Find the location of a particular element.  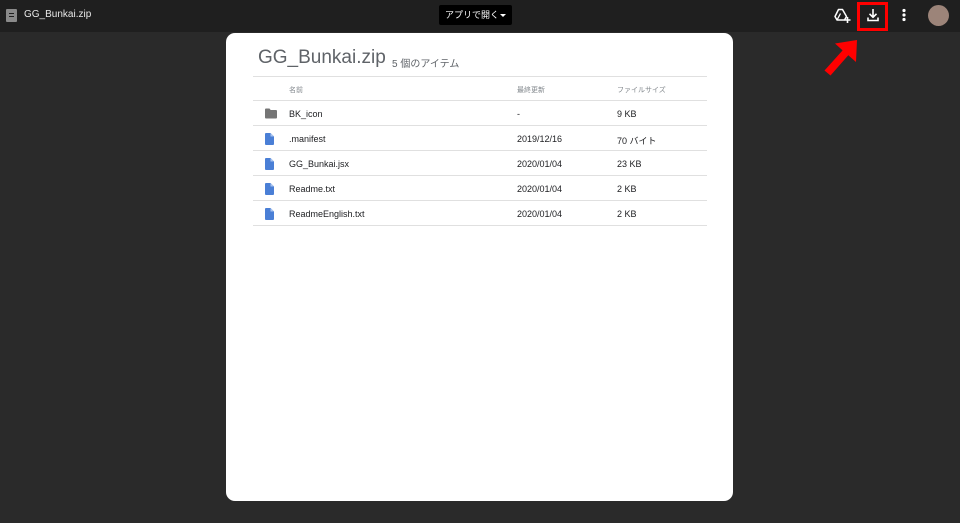

add-to-drive-icon is located at coordinates (842, 15).